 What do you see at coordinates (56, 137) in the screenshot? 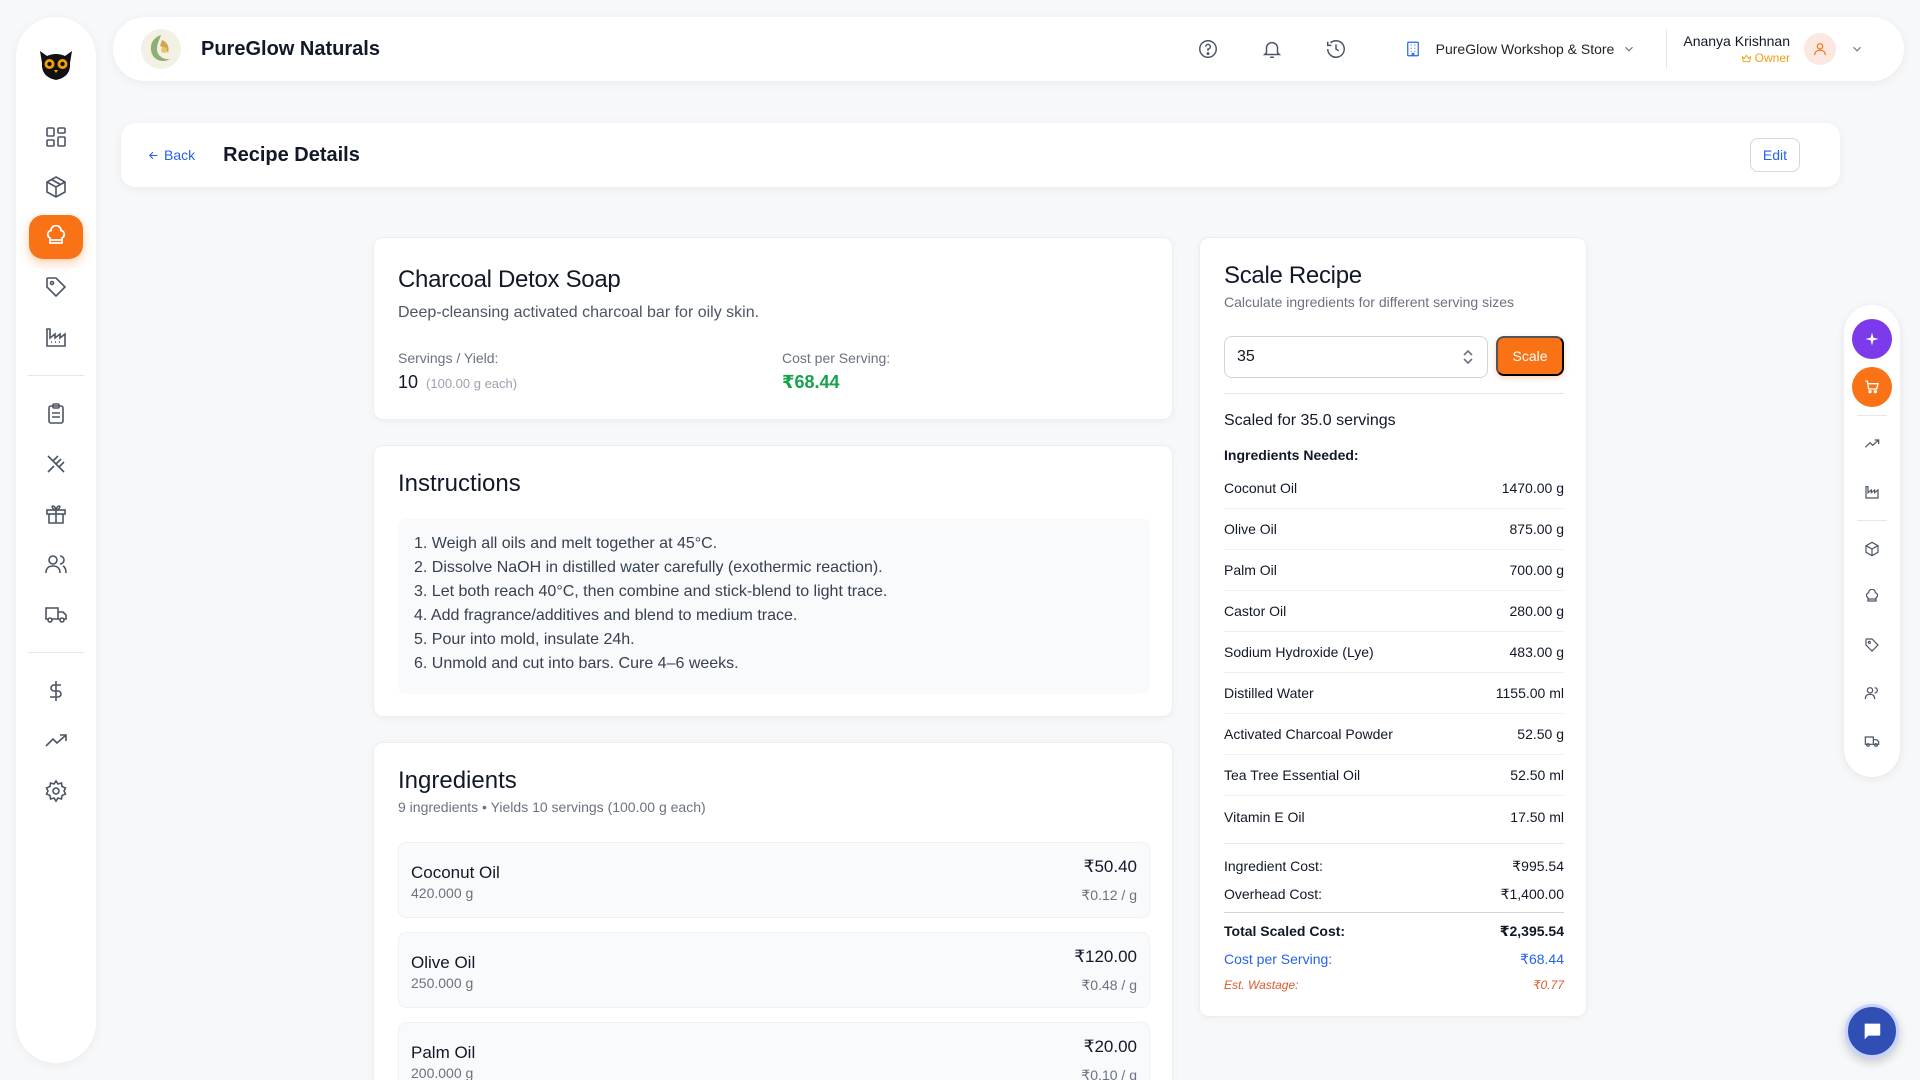
I see `dashboard-icon` at bounding box center [56, 137].